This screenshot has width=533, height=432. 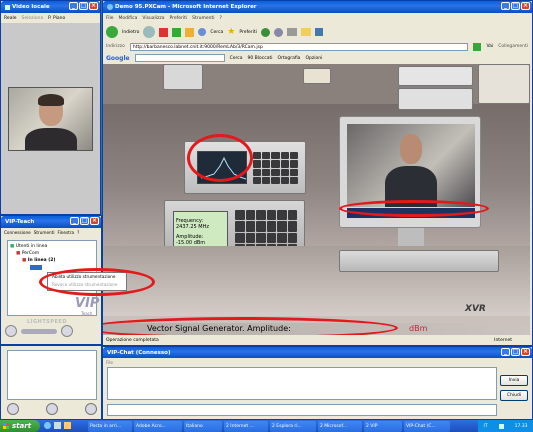 What do you see at coordinates (220, 158) in the screenshot?
I see `highlight-analyzer-screen` at bounding box center [220, 158].